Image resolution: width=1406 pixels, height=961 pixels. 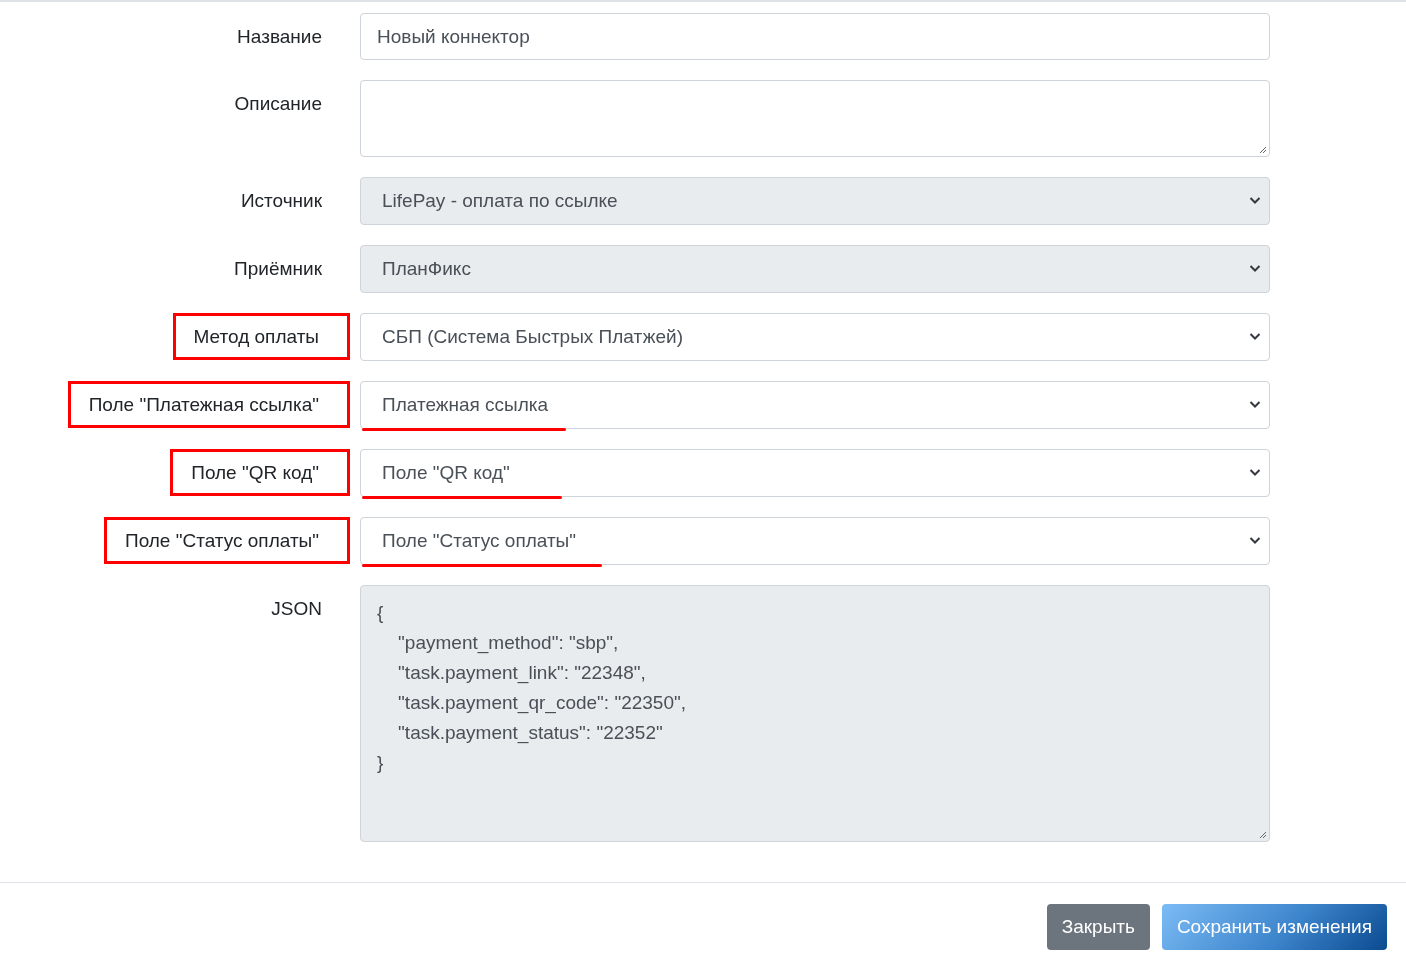 I want to click on name-input: Новый коннектор, so click(x=815, y=36).